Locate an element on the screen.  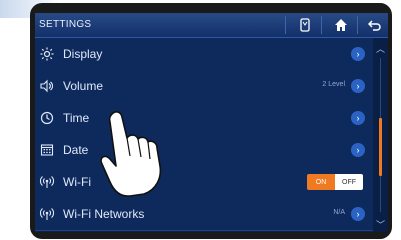
settings-item-label: Volume is located at coordinates (83, 86).